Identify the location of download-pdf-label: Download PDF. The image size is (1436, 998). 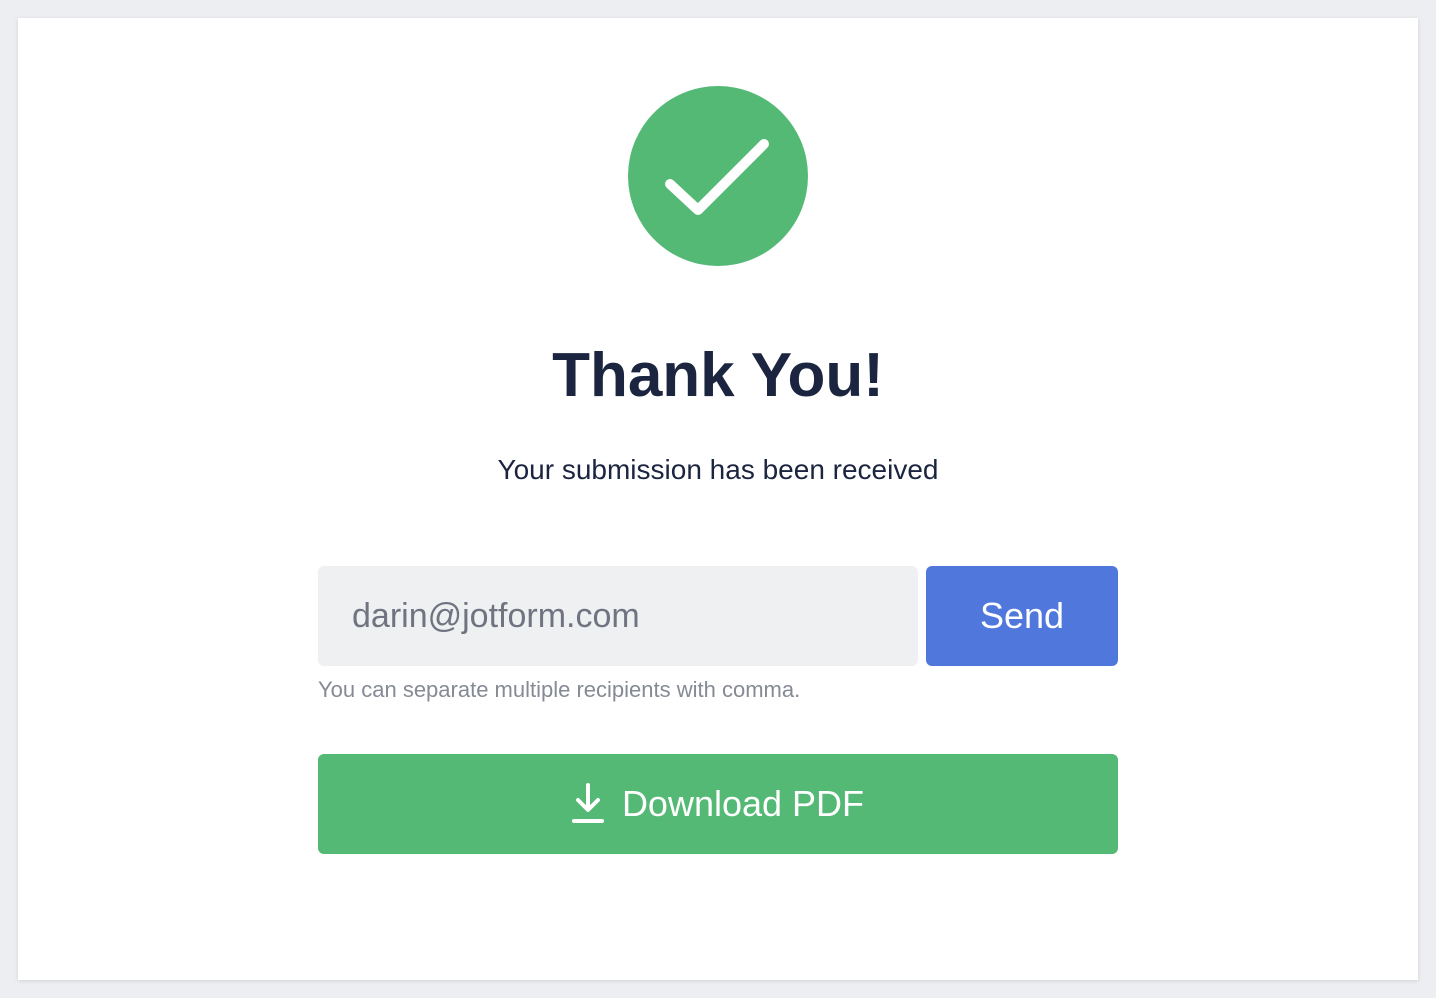
(743, 803).